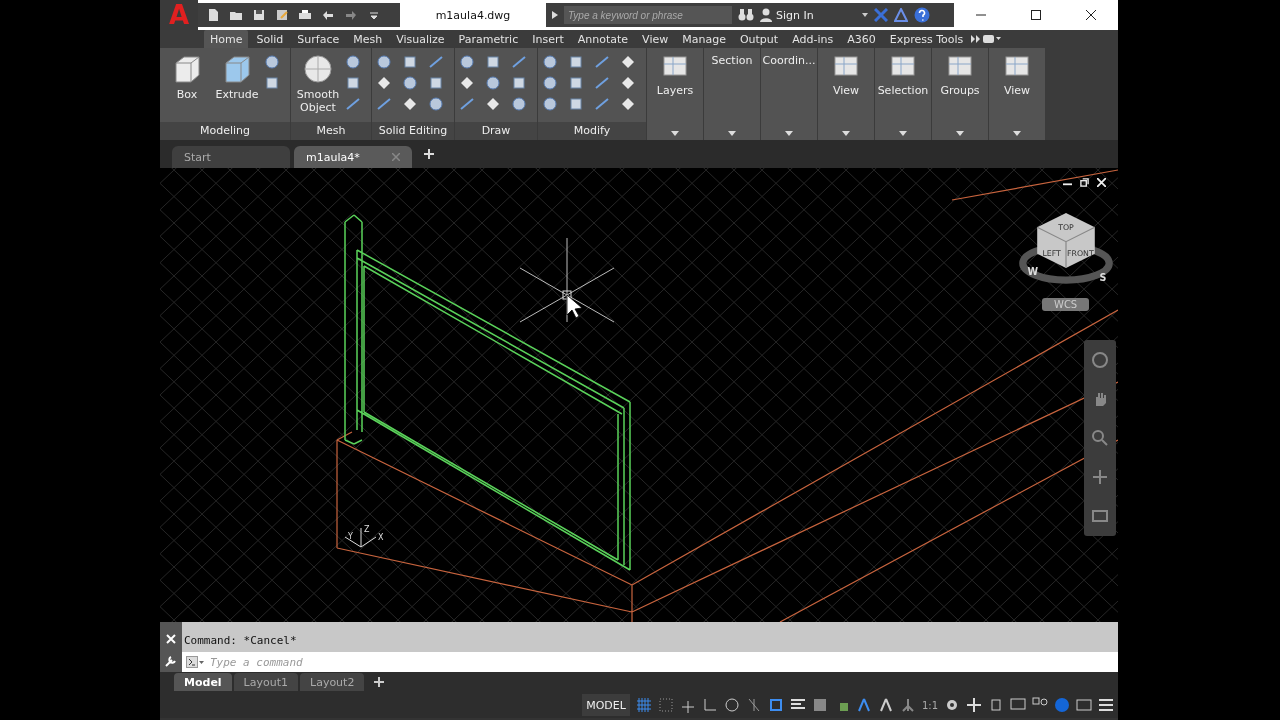 This screenshot has width=1280, height=720. What do you see at coordinates (759, 39) in the screenshot?
I see `ribbon-tab: Output` at bounding box center [759, 39].